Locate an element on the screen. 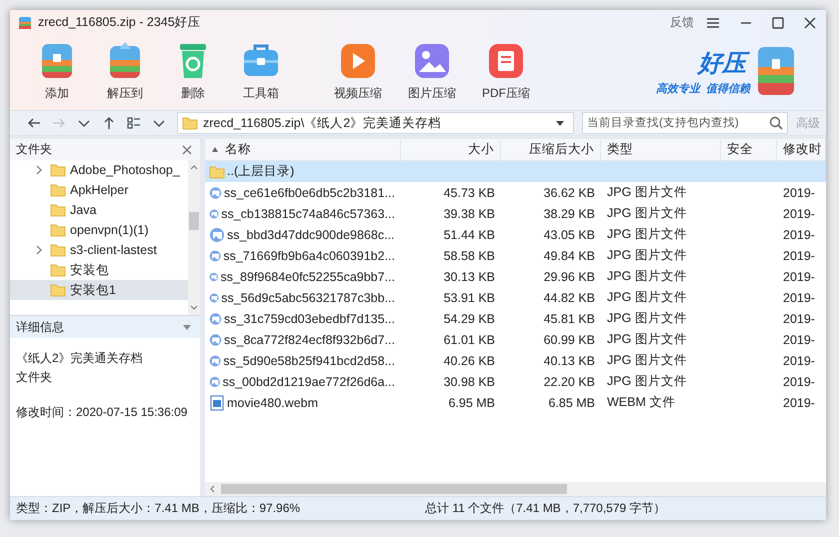 The image size is (839, 537). file-type: WEBM 文件 is located at coordinates (641, 402).